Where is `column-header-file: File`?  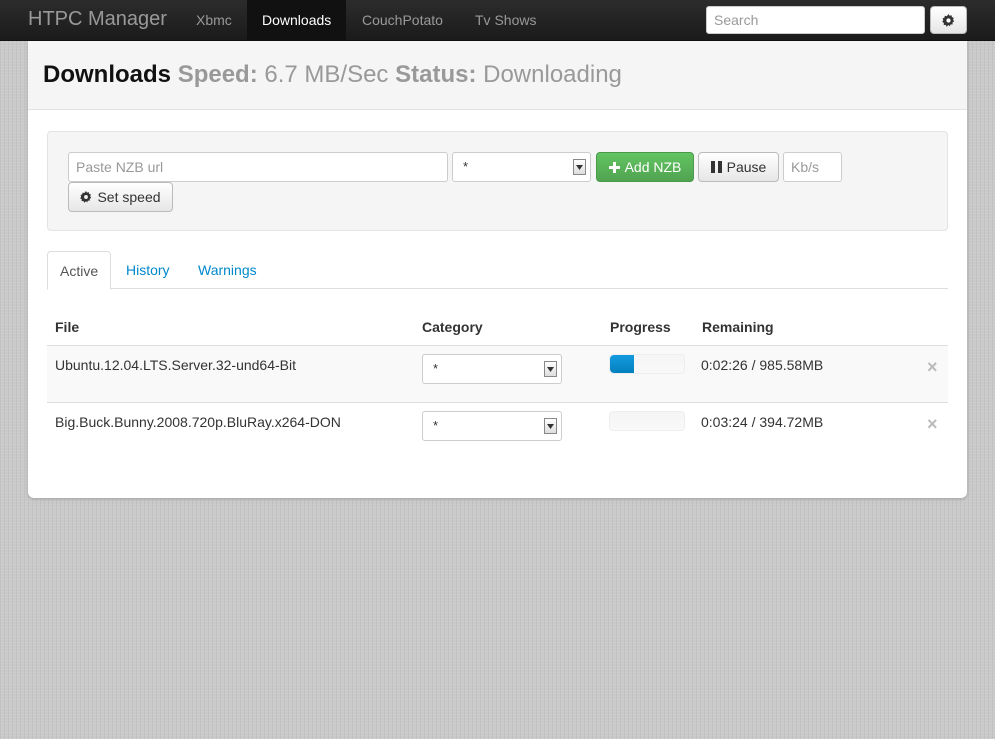 column-header-file: File is located at coordinates (67, 327).